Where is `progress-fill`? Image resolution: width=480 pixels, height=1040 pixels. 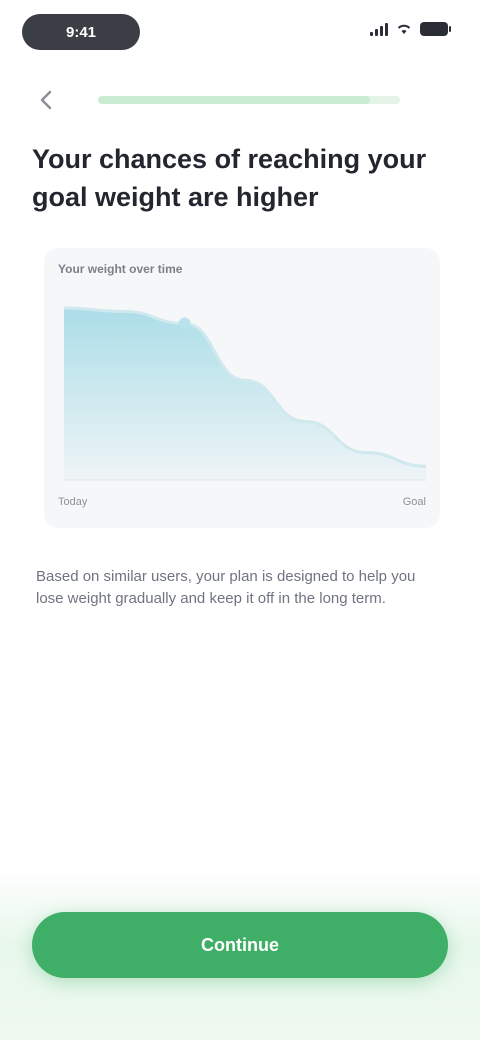
progress-fill is located at coordinates (234, 100).